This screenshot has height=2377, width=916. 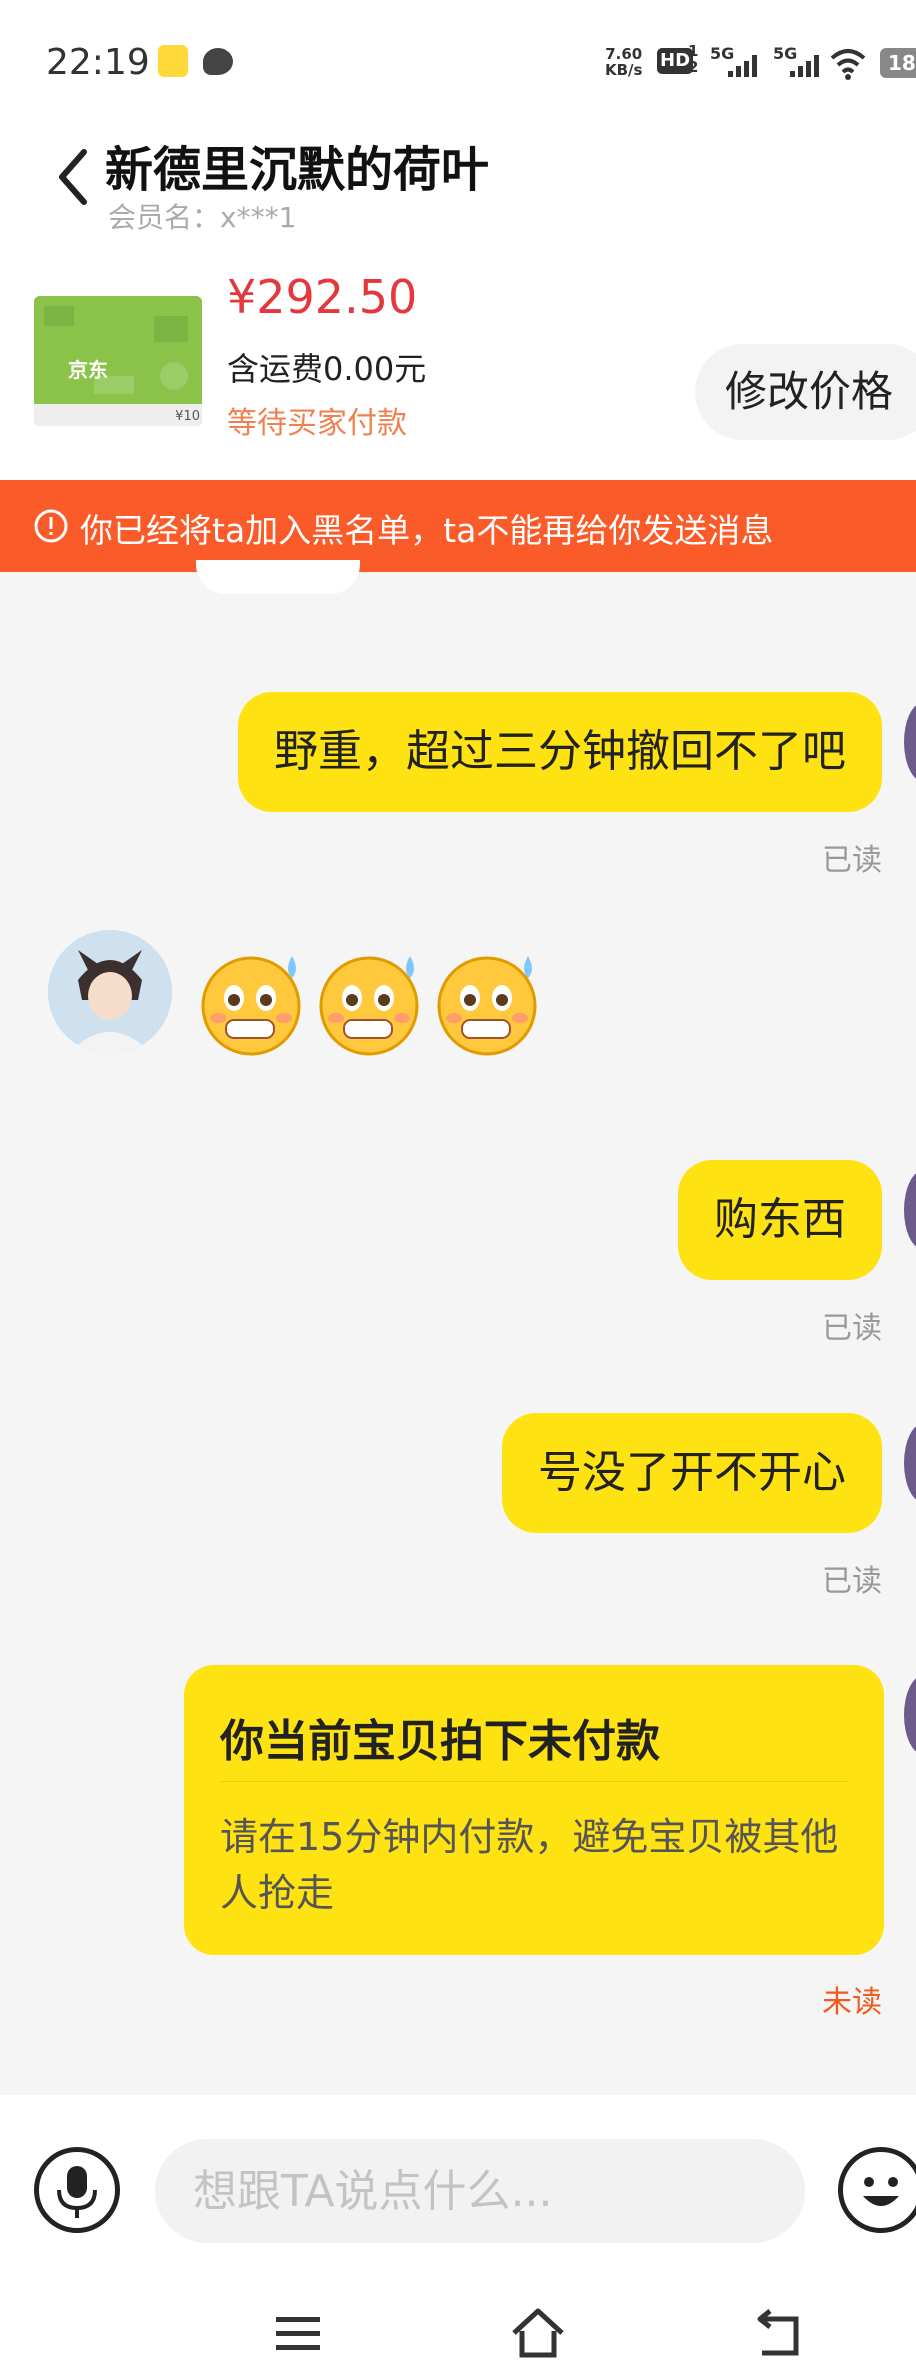 I want to click on home-icon, so click(x=538, y=2333).